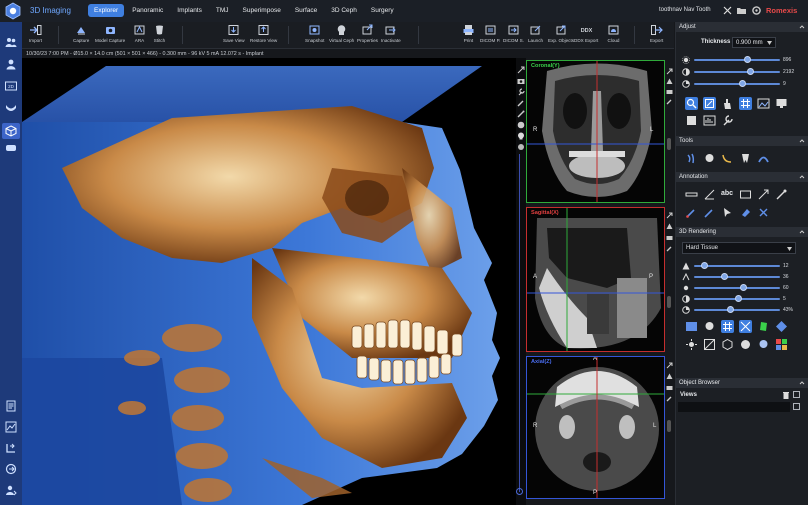 The height and width of the screenshot is (505, 808). I want to click on export-objects-button: Exp. Objects, so click(561, 33).